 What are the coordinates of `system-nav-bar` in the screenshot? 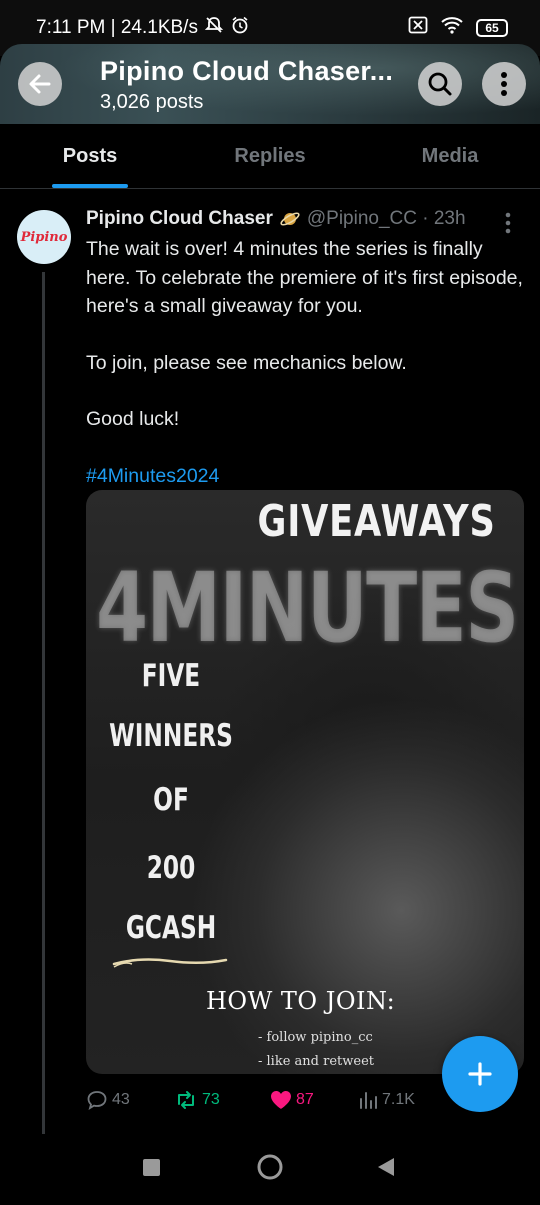 It's located at (270, 1168).